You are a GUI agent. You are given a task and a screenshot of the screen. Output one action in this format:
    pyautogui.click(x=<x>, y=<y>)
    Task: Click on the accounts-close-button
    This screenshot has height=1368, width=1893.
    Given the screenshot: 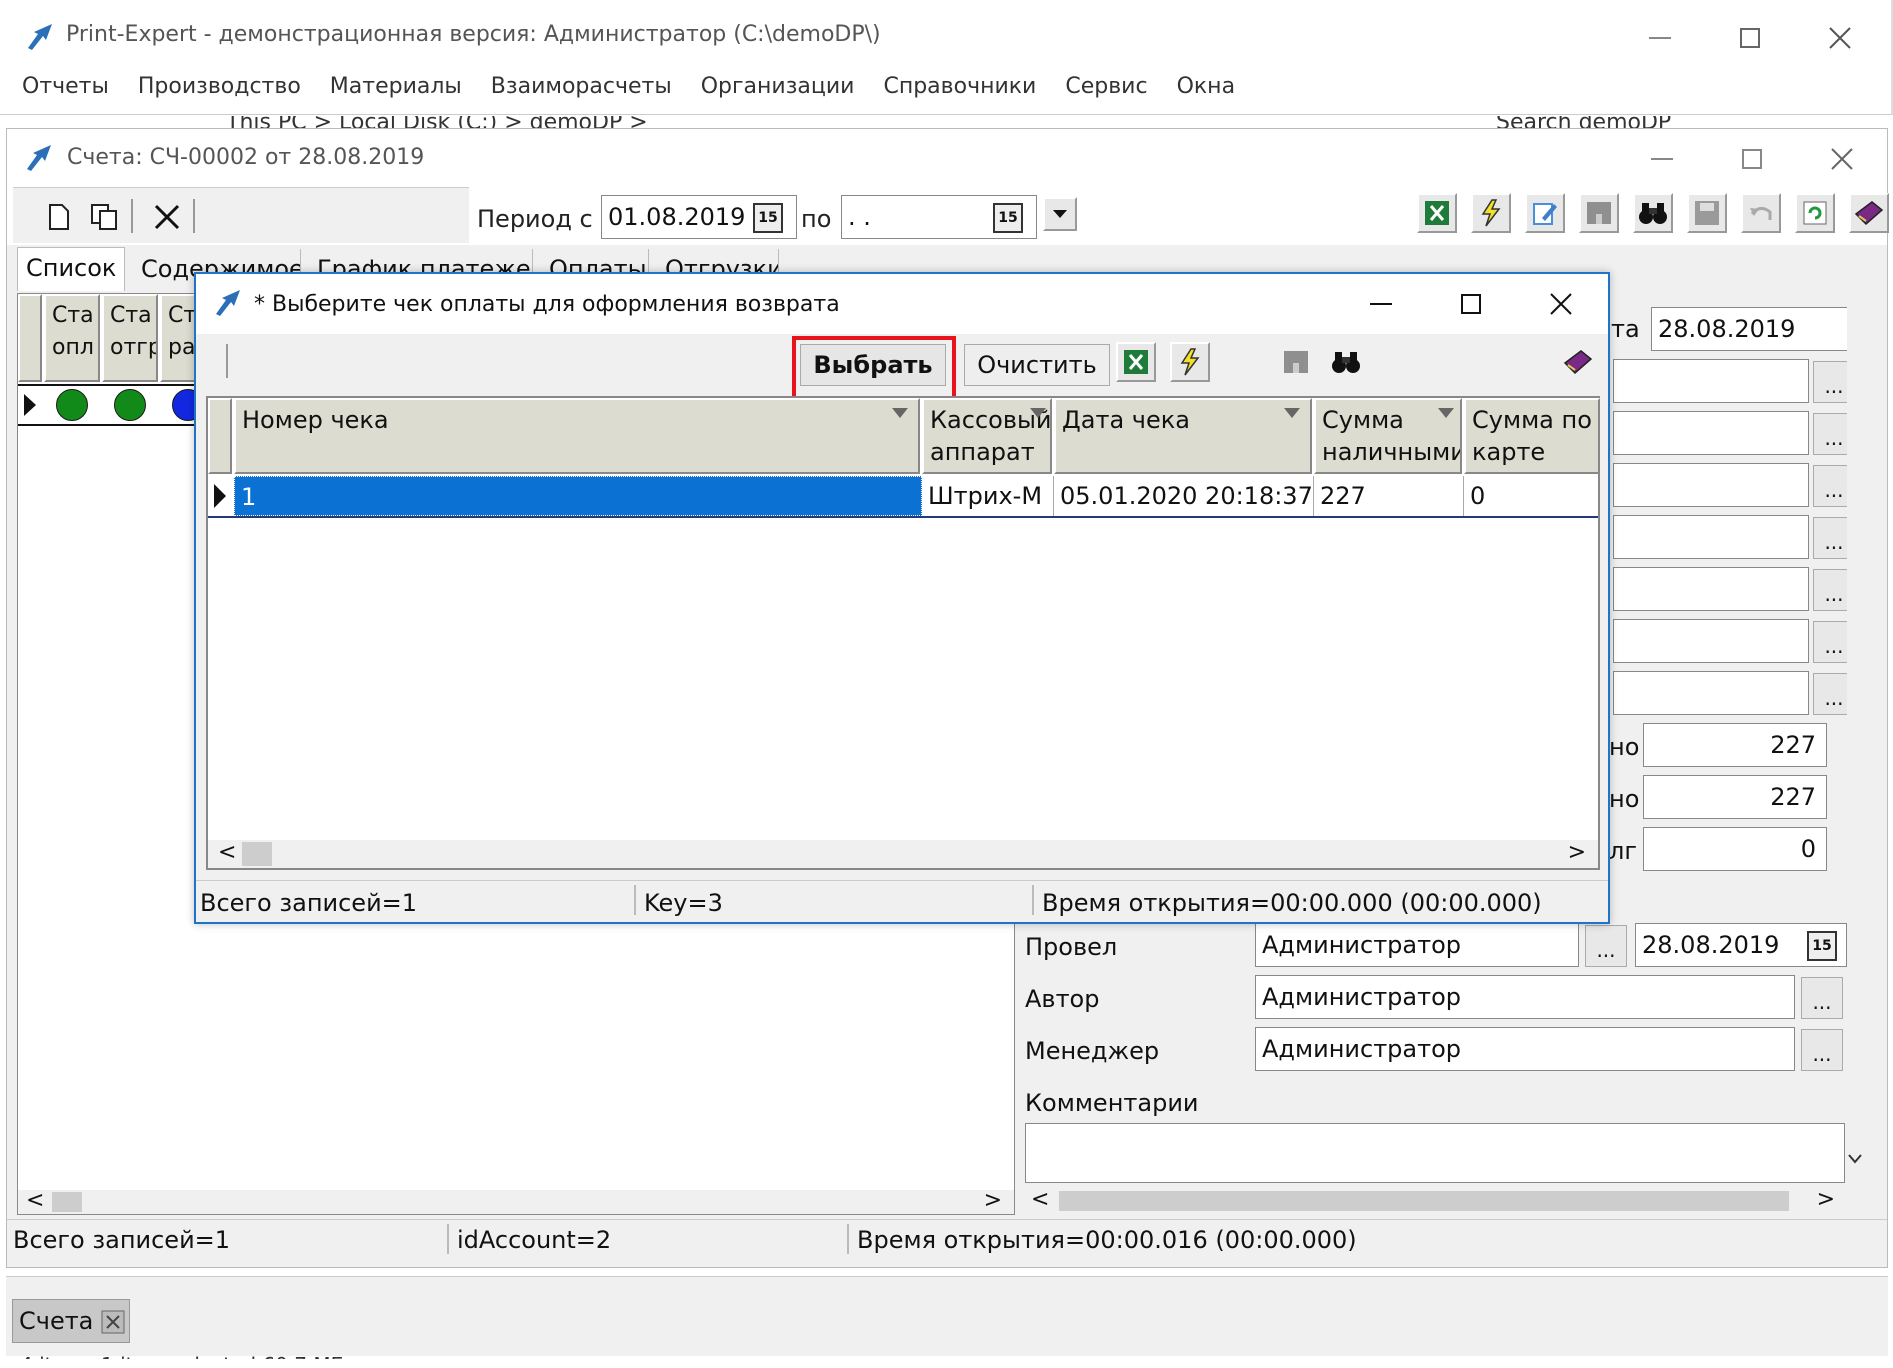 What is the action you would take?
    pyautogui.click(x=1842, y=159)
    